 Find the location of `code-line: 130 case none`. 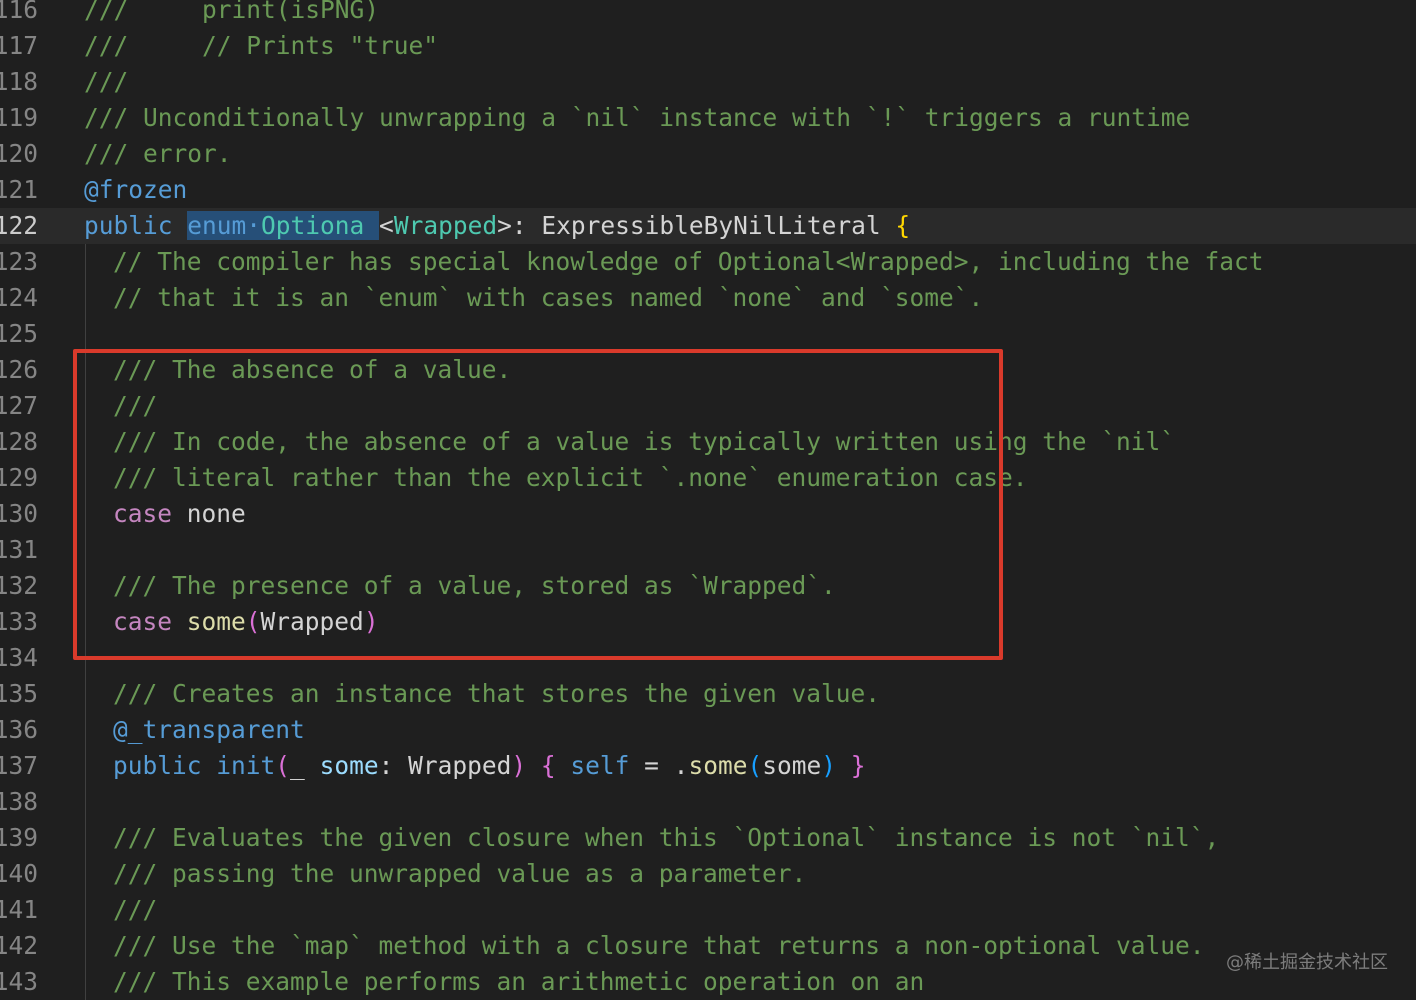

code-line: 130 case none is located at coordinates (708, 514).